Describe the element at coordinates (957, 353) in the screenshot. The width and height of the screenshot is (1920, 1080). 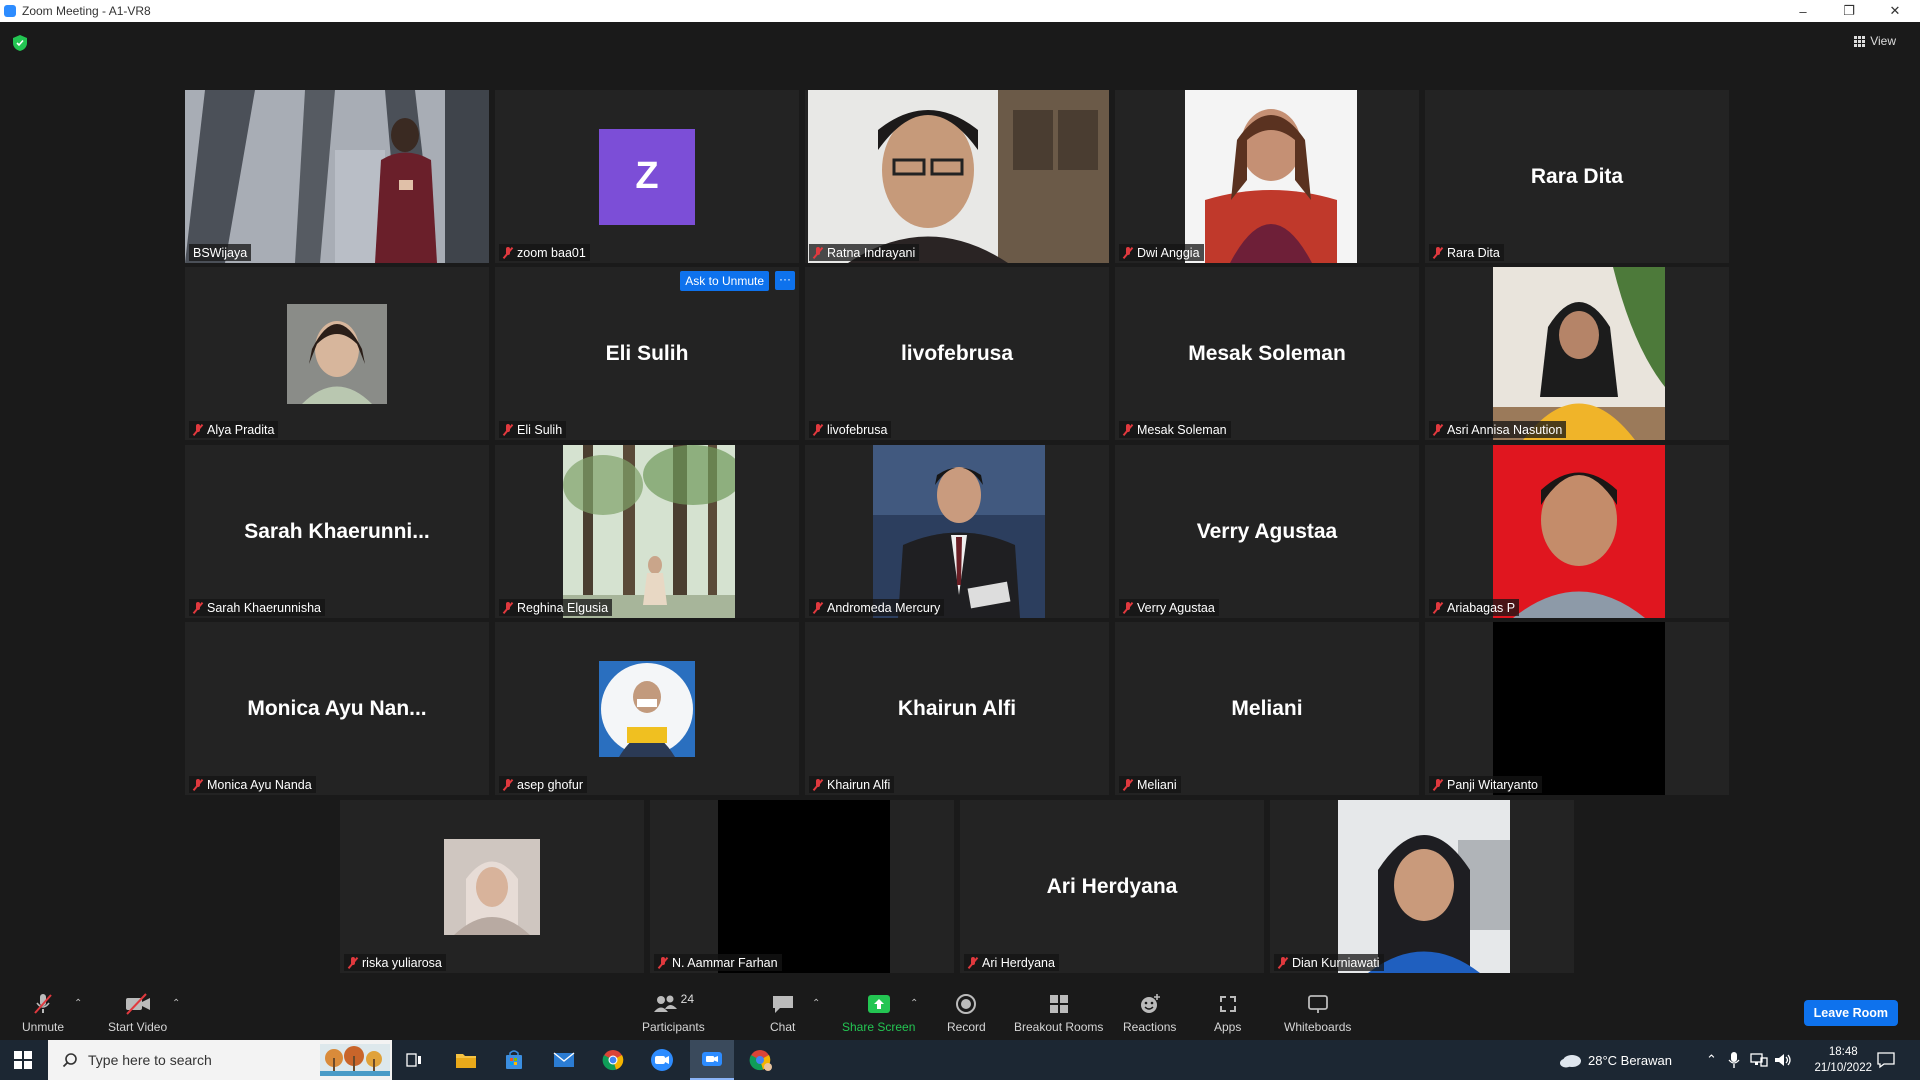
I see `participant-tile: livofebrusa livofebrusa` at that location.